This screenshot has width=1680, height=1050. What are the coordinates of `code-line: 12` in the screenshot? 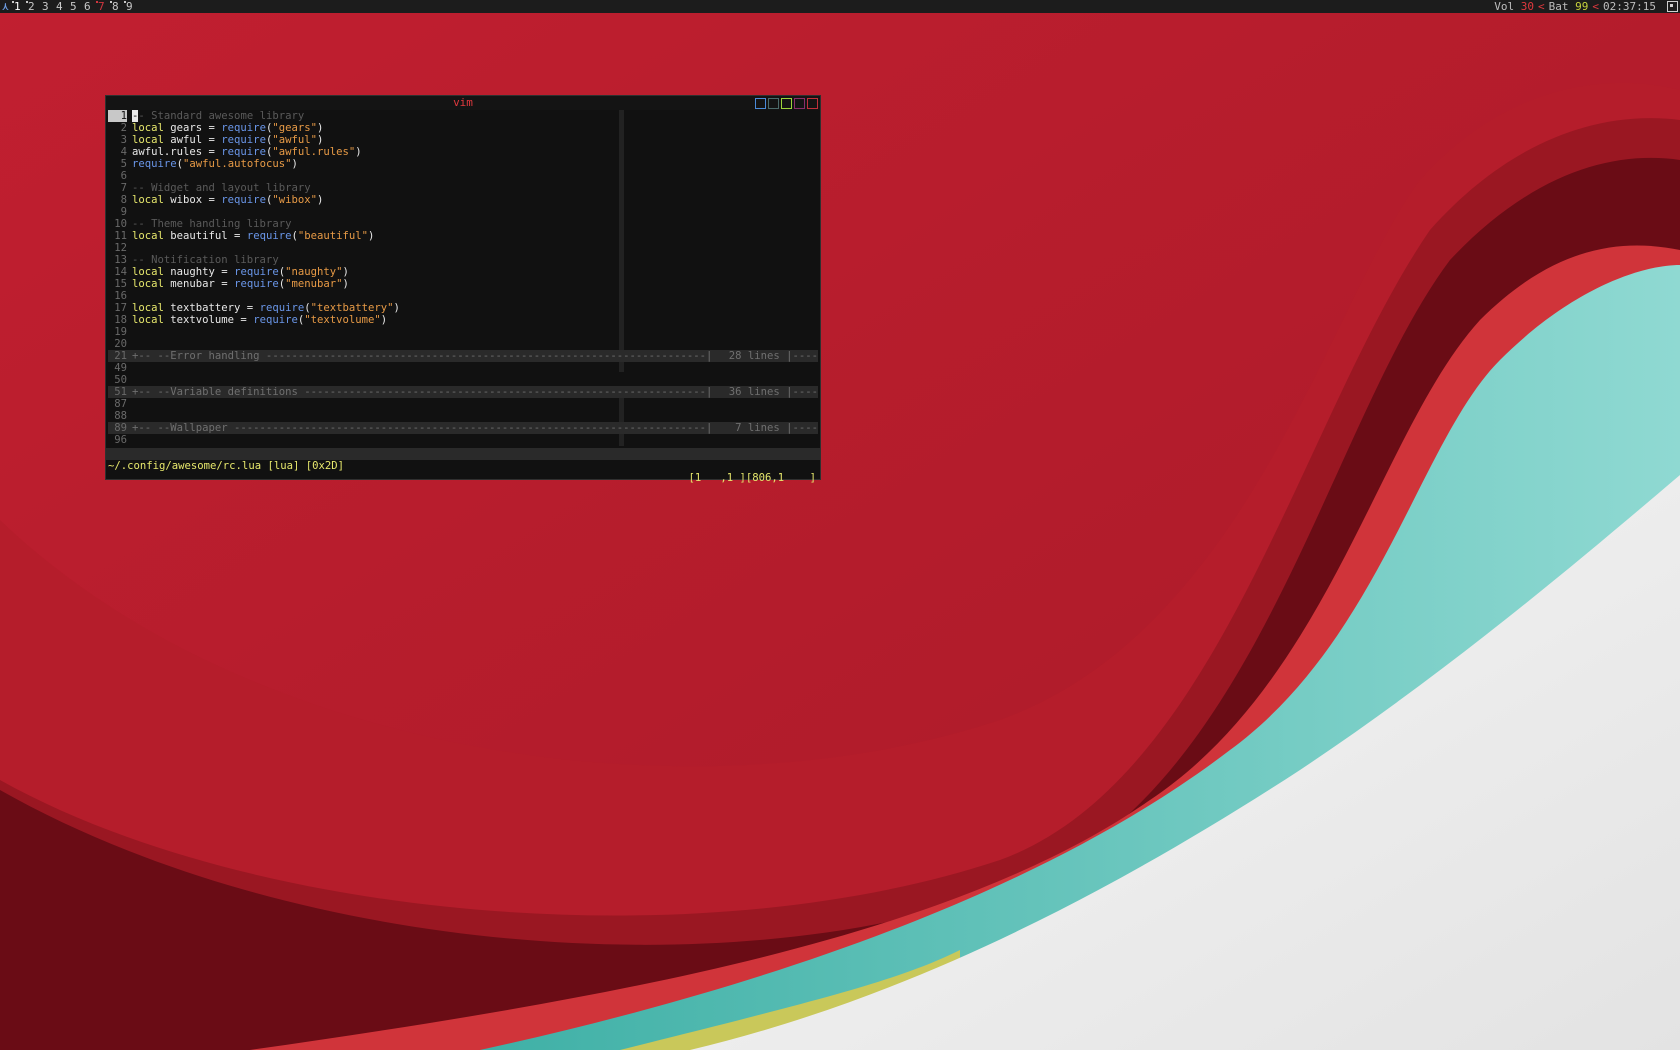 It's located at (463, 248).